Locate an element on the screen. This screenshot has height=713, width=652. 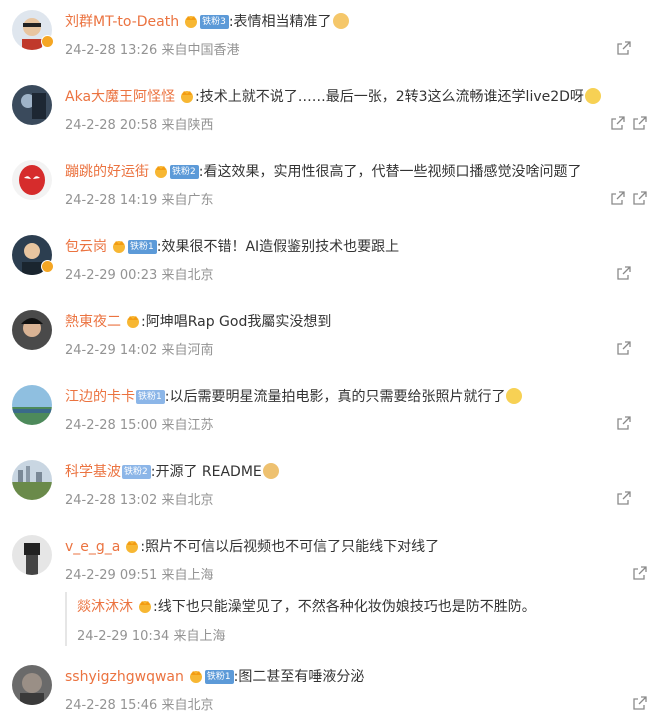
doge-emoji-icon is located at coordinates (270, 471).